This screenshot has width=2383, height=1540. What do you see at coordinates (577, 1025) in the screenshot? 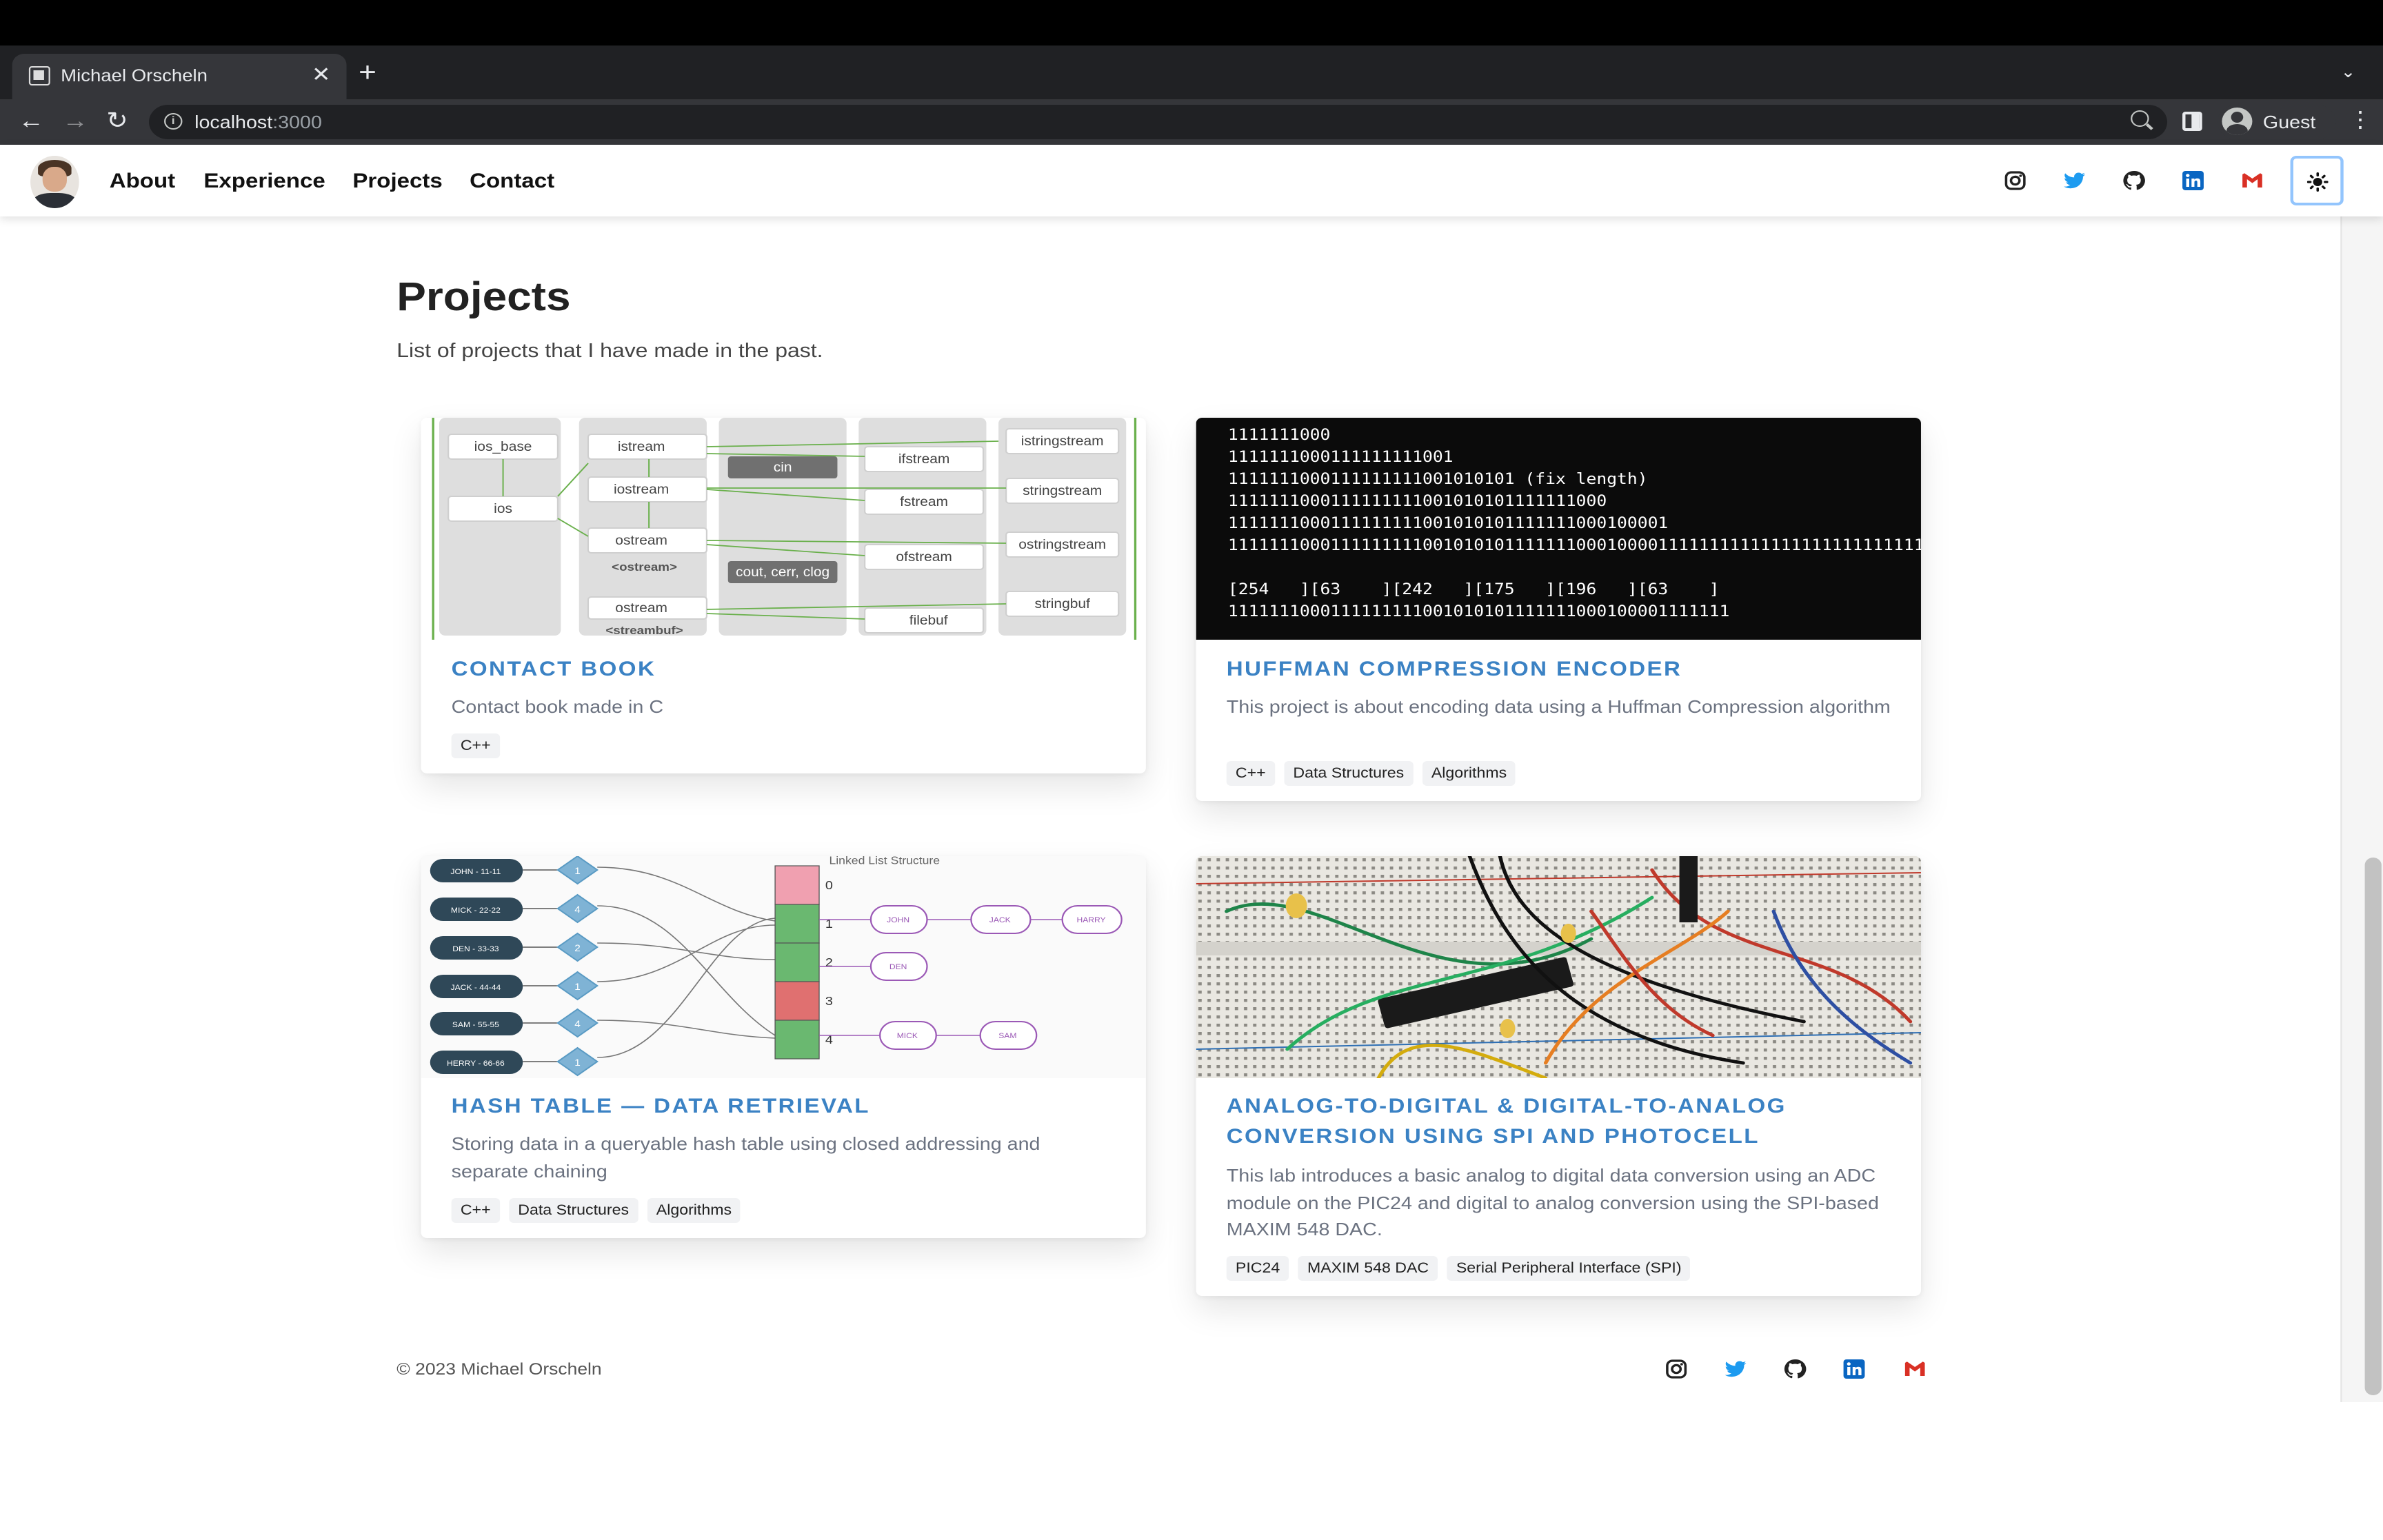
I see `hash-value: 4` at bounding box center [577, 1025].